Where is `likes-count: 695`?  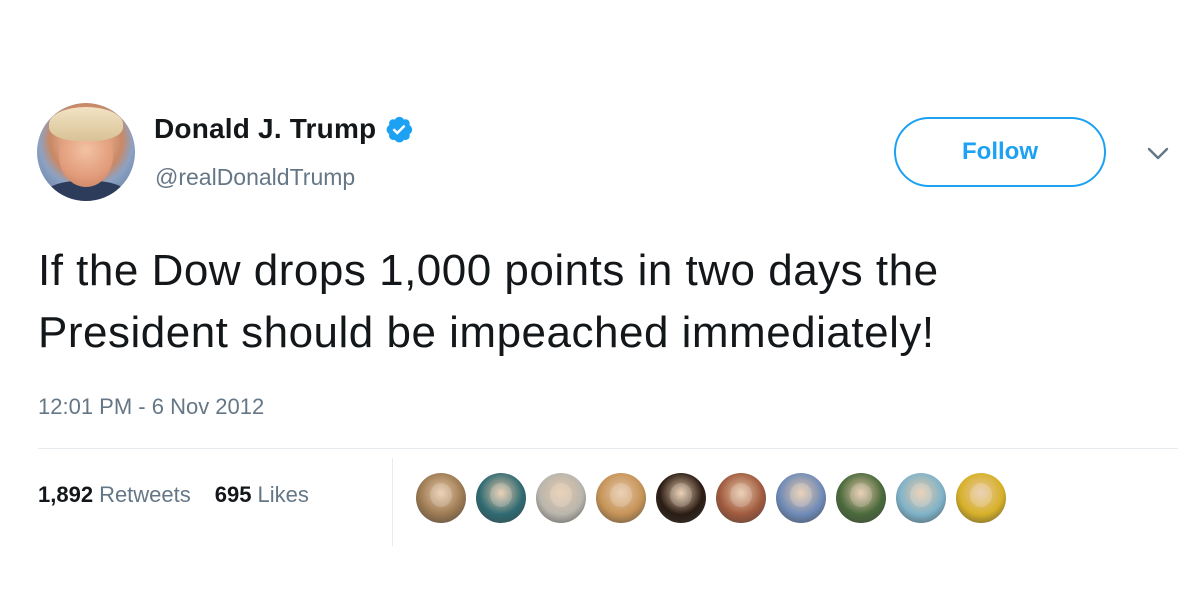
likes-count: 695 is located at coordinates (233, 494).